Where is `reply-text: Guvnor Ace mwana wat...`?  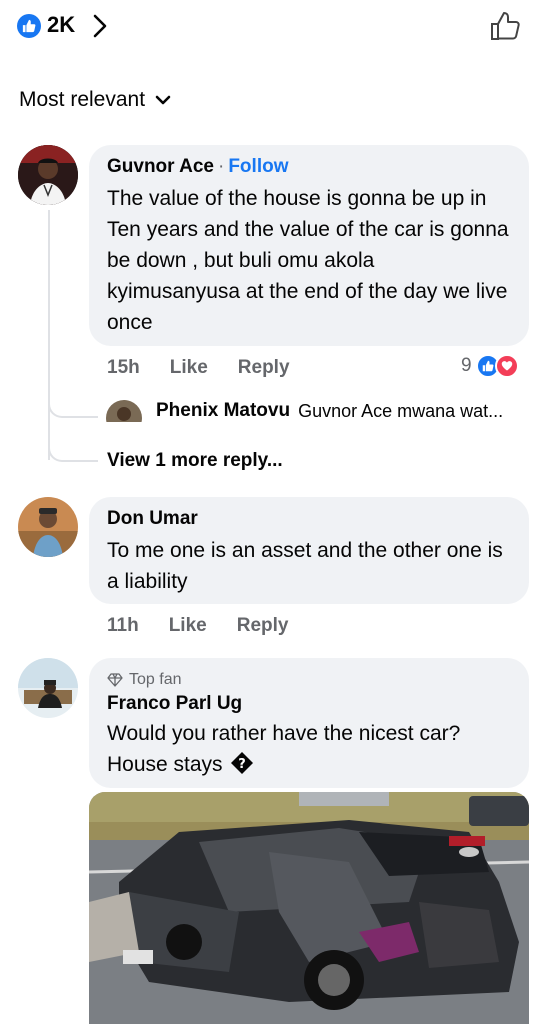 reply-text: Guvnor Ace mwana wat... is located at coordinates (401, 410).